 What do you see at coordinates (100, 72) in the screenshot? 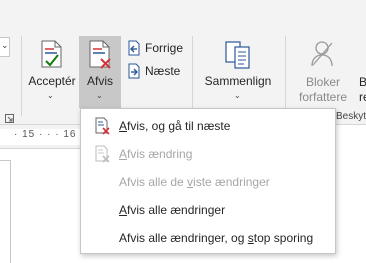
I see `reject-button: Afvis ⌄` at bounding box center [100, 72].